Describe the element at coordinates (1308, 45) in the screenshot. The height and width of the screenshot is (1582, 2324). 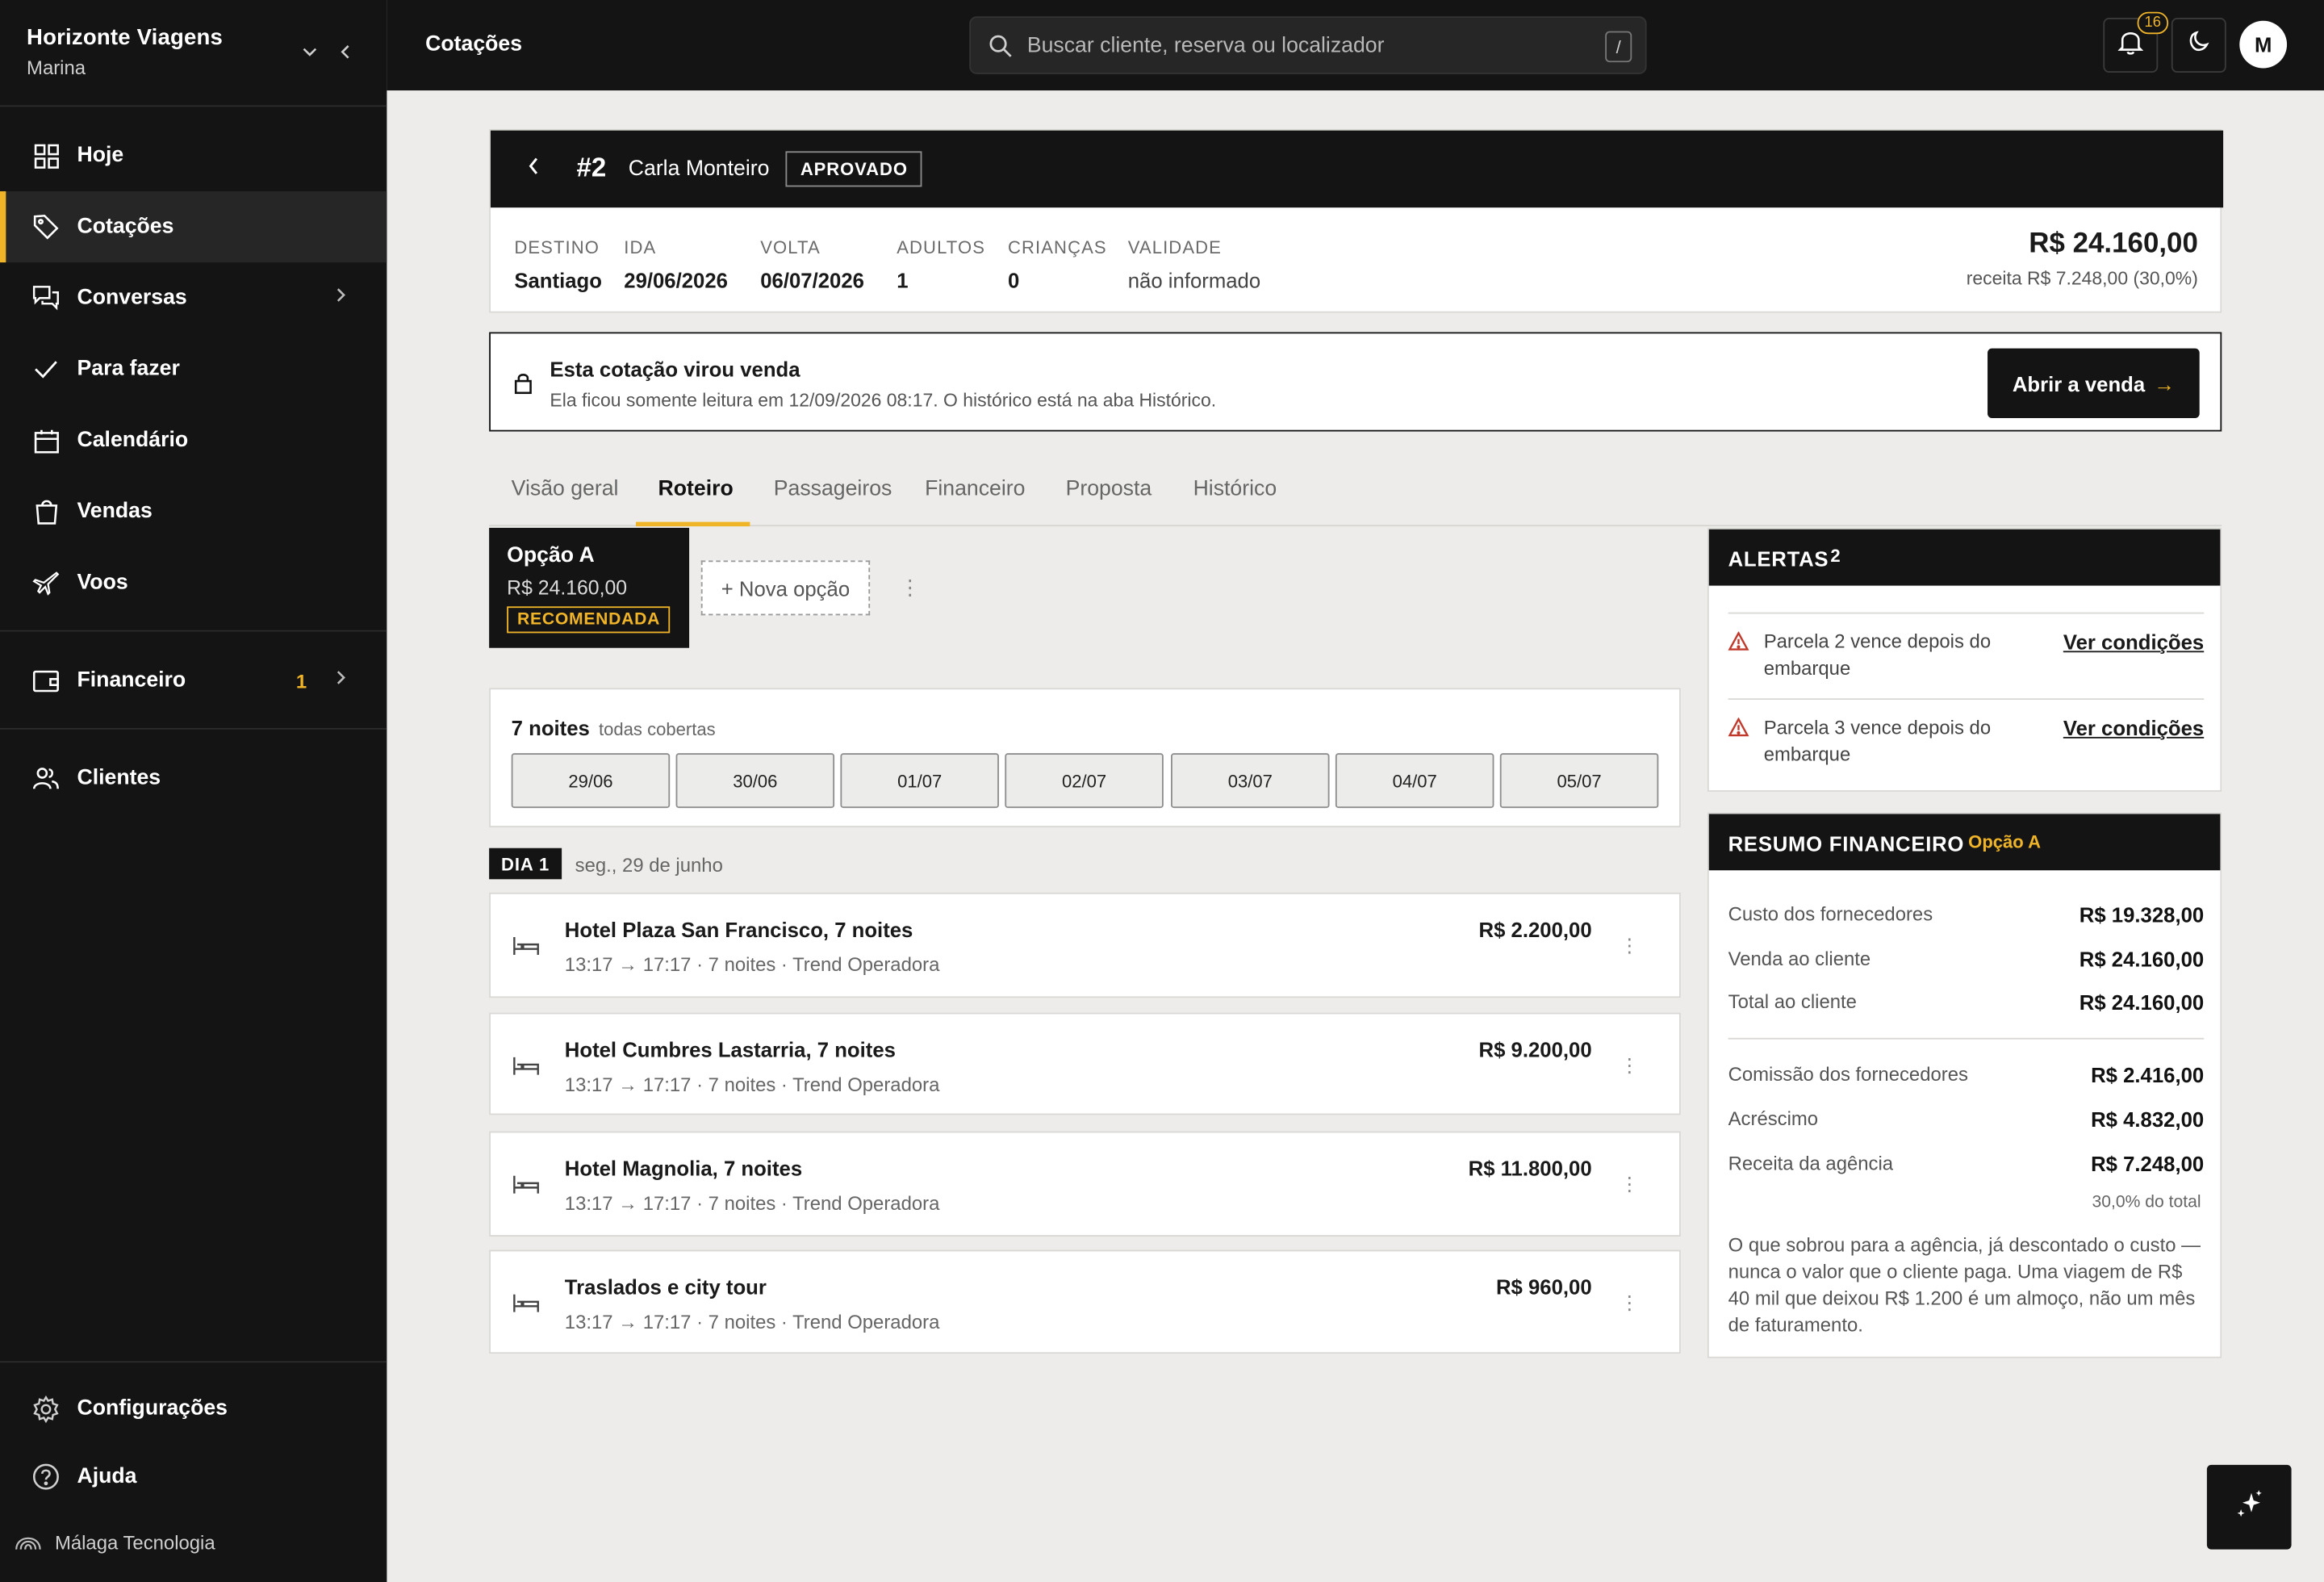
I see `search-input: Buscar cliente, reserva ou localizador /` at that location.